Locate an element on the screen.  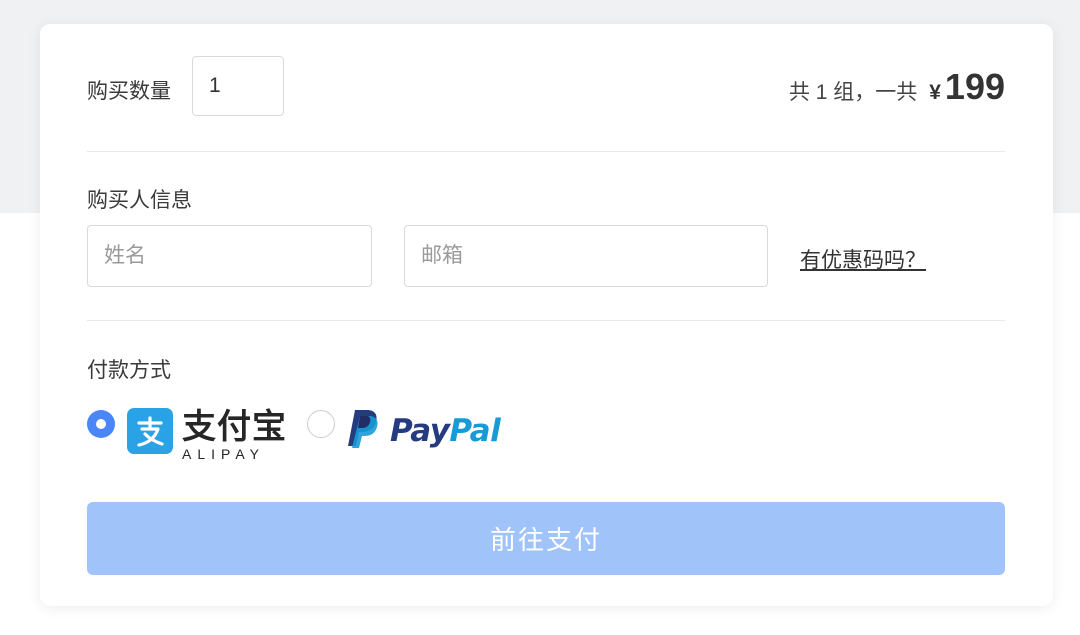
buyer-info-title: 购买人信息 is located at coordinates (139, 200).